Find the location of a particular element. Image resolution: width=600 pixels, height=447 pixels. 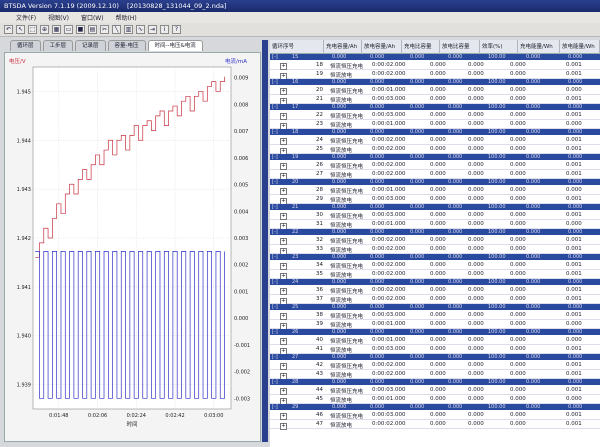

step-row: +42 恒流恒压充电 0:00:02.000 0.000 0.000 0.000 0.001 is located at coordinates (435, 365).